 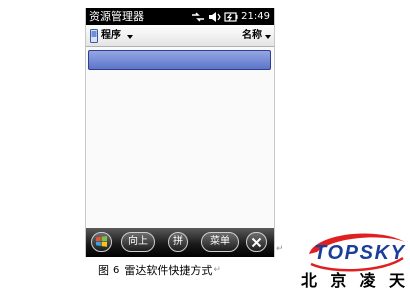 I want to click on status-icons: 21:49, so click(x=230, y=16).